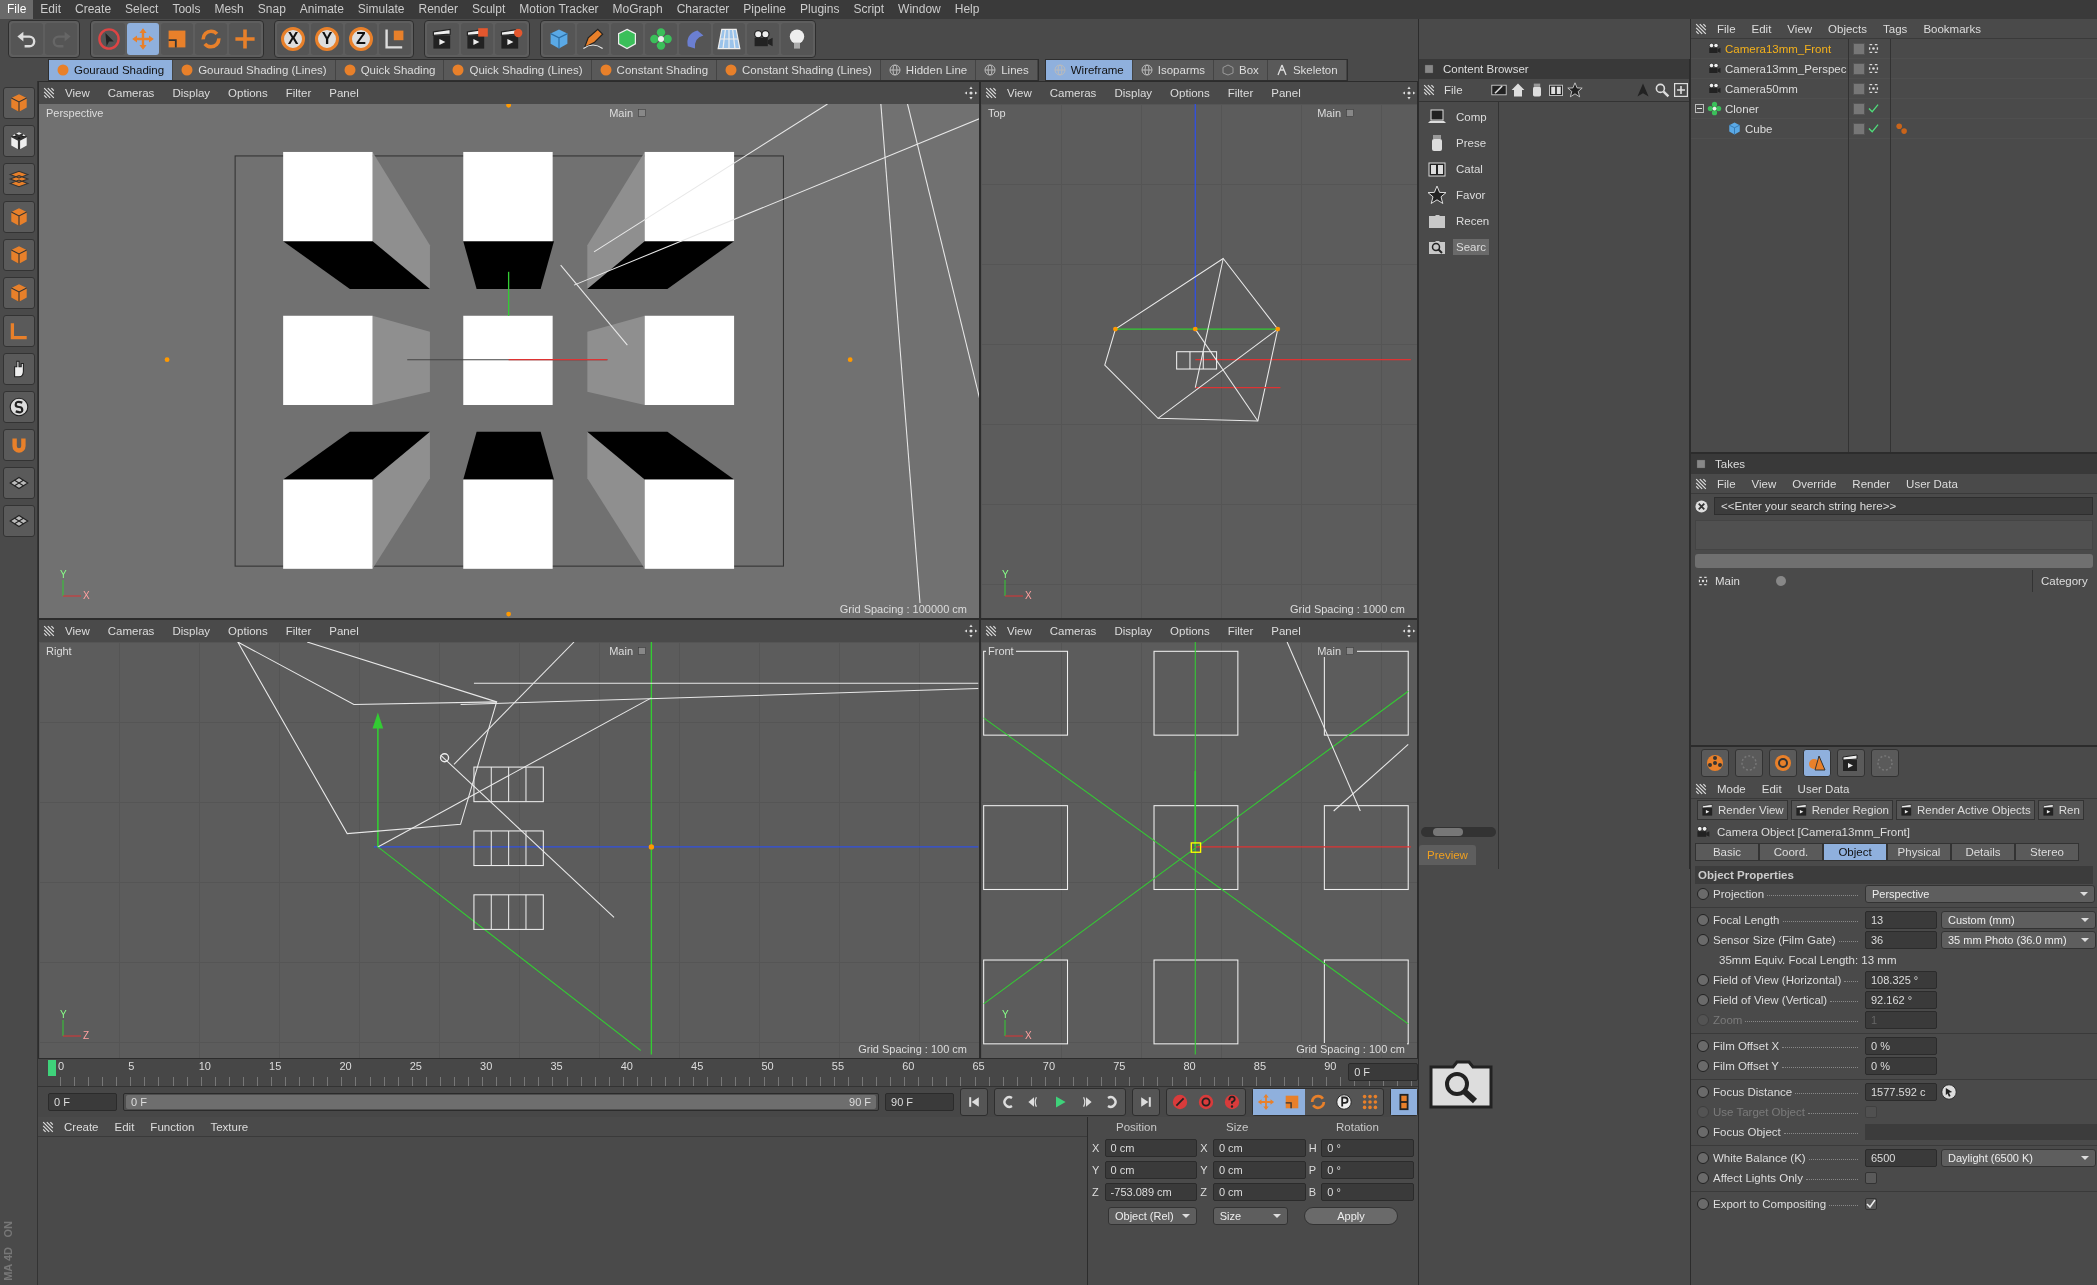  I want to click on menu-item: Motion Tracker, so click(559, 9).